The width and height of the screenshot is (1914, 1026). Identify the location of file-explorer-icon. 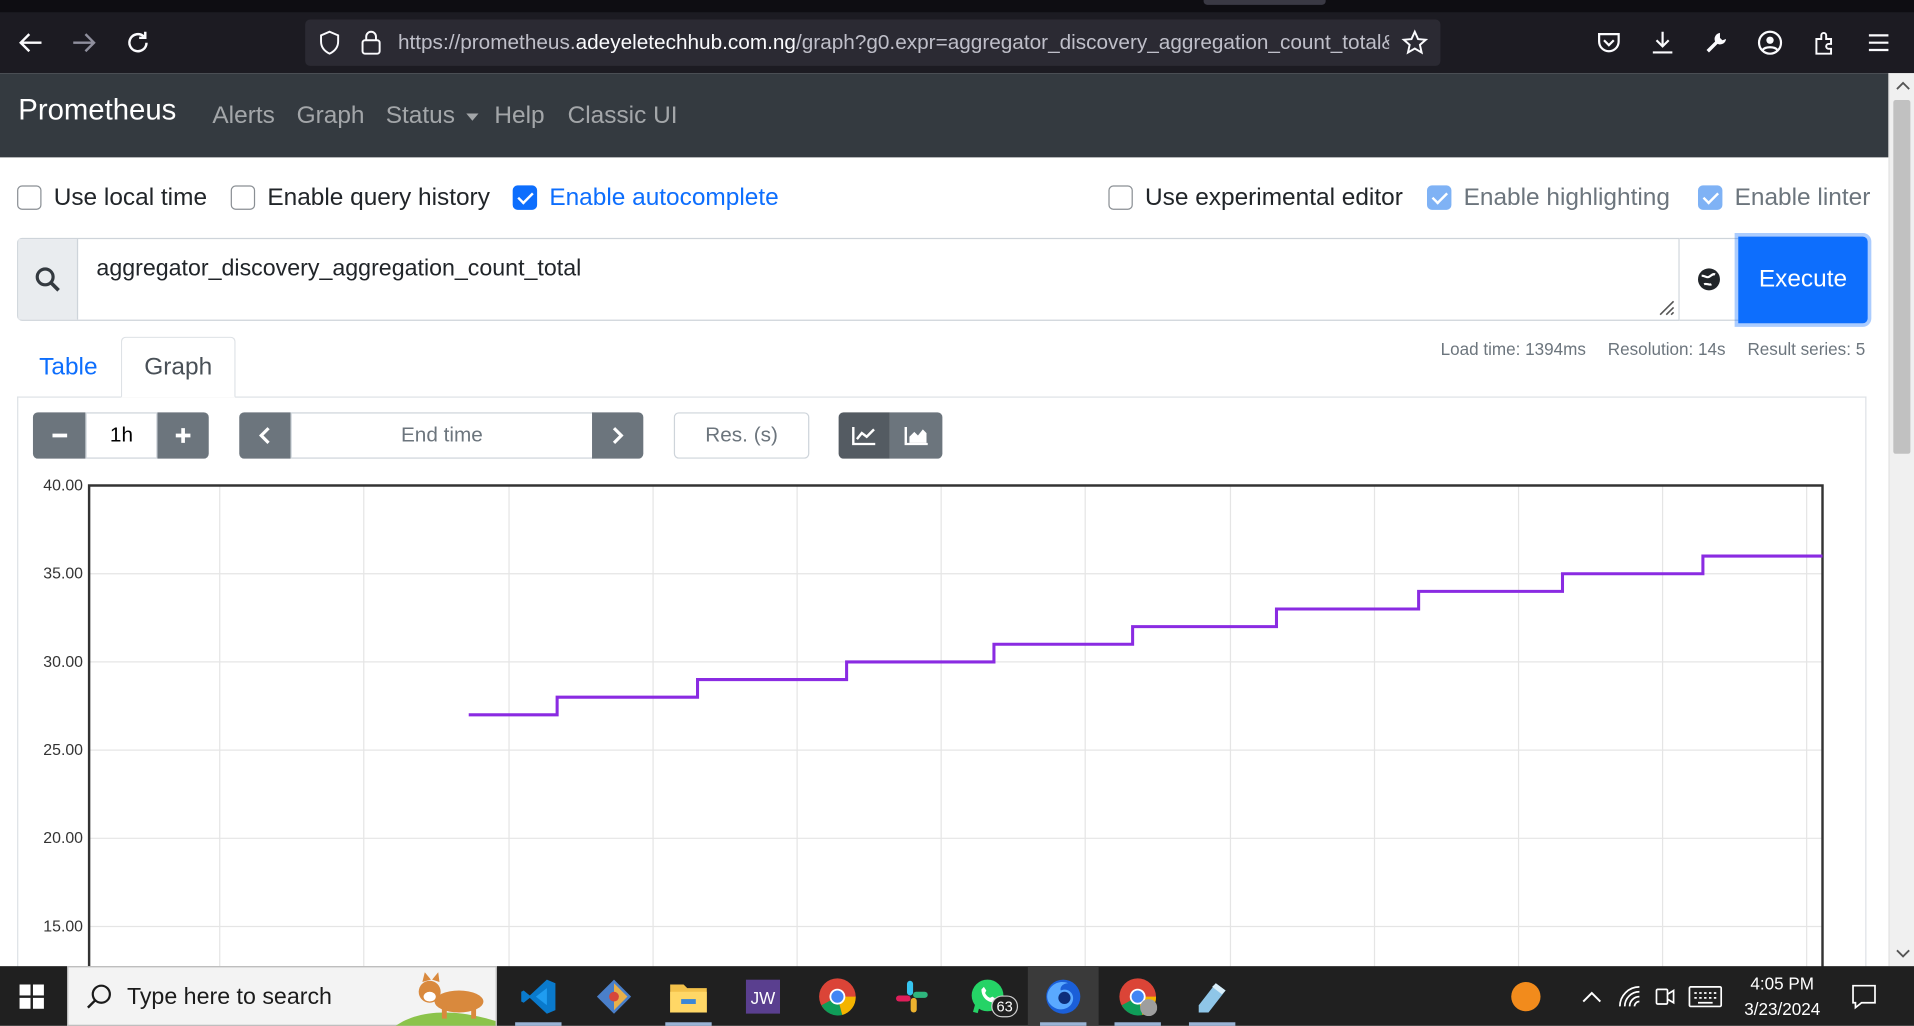
(688, 996).